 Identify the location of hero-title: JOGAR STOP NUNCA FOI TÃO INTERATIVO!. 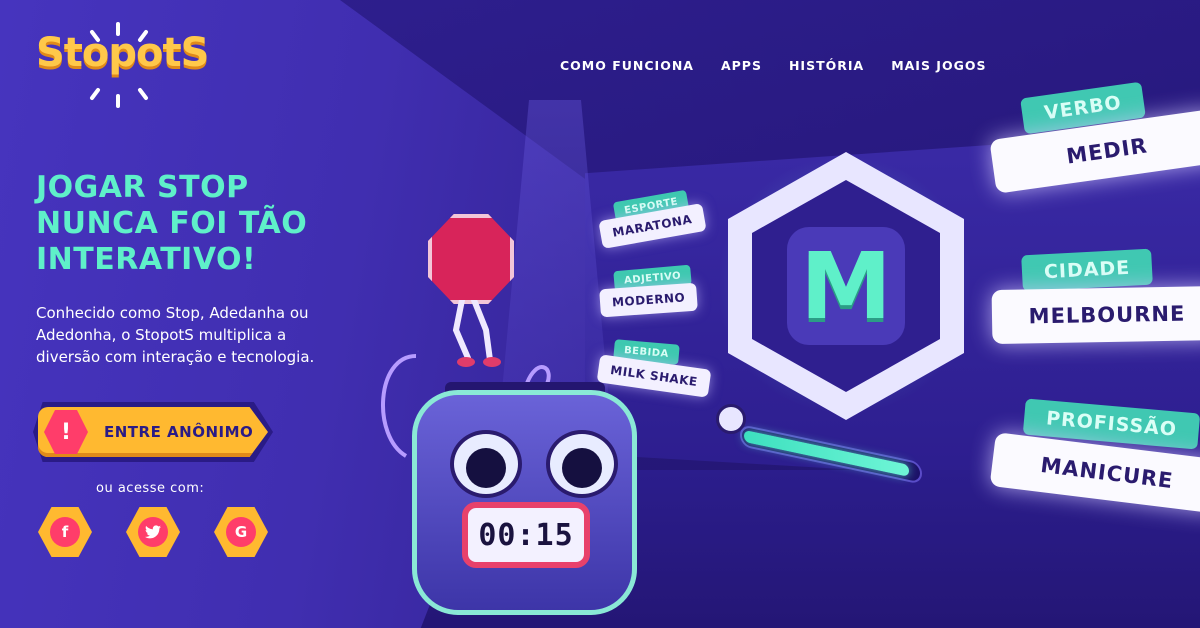
(196, 224).